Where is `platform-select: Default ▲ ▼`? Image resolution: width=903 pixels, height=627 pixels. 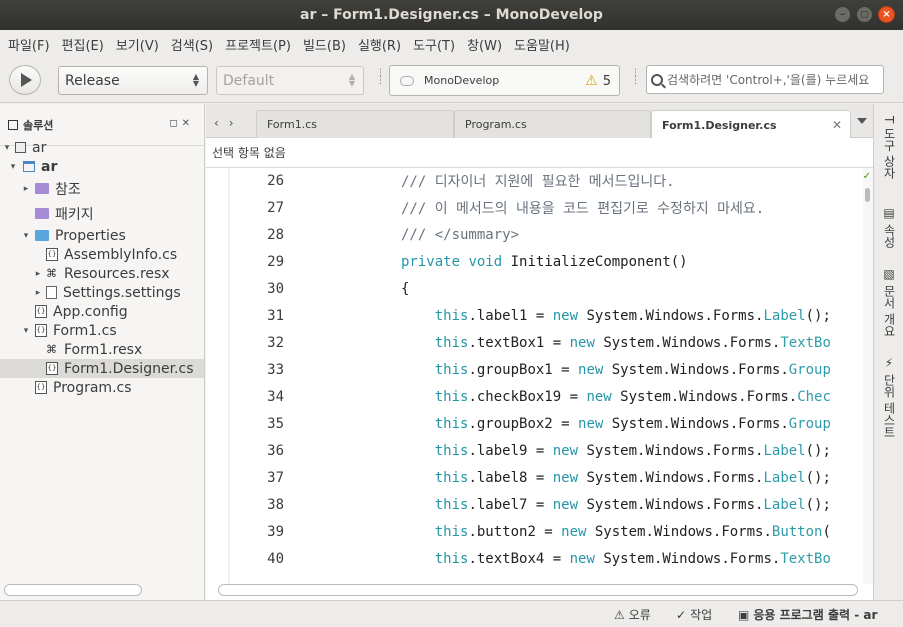 platform-select: Default ▲ ▼ is located at coordinates (290, 80).